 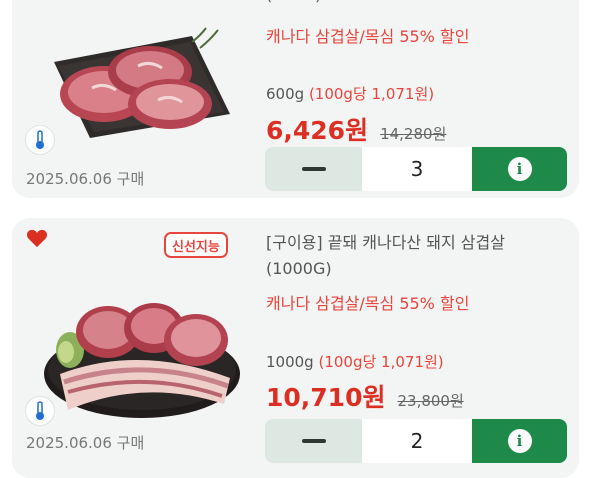 What do you see at coordinates (317, 130) in the screenshot?
I see `sale-price: 6,426원` at bounding box center [317, 130].